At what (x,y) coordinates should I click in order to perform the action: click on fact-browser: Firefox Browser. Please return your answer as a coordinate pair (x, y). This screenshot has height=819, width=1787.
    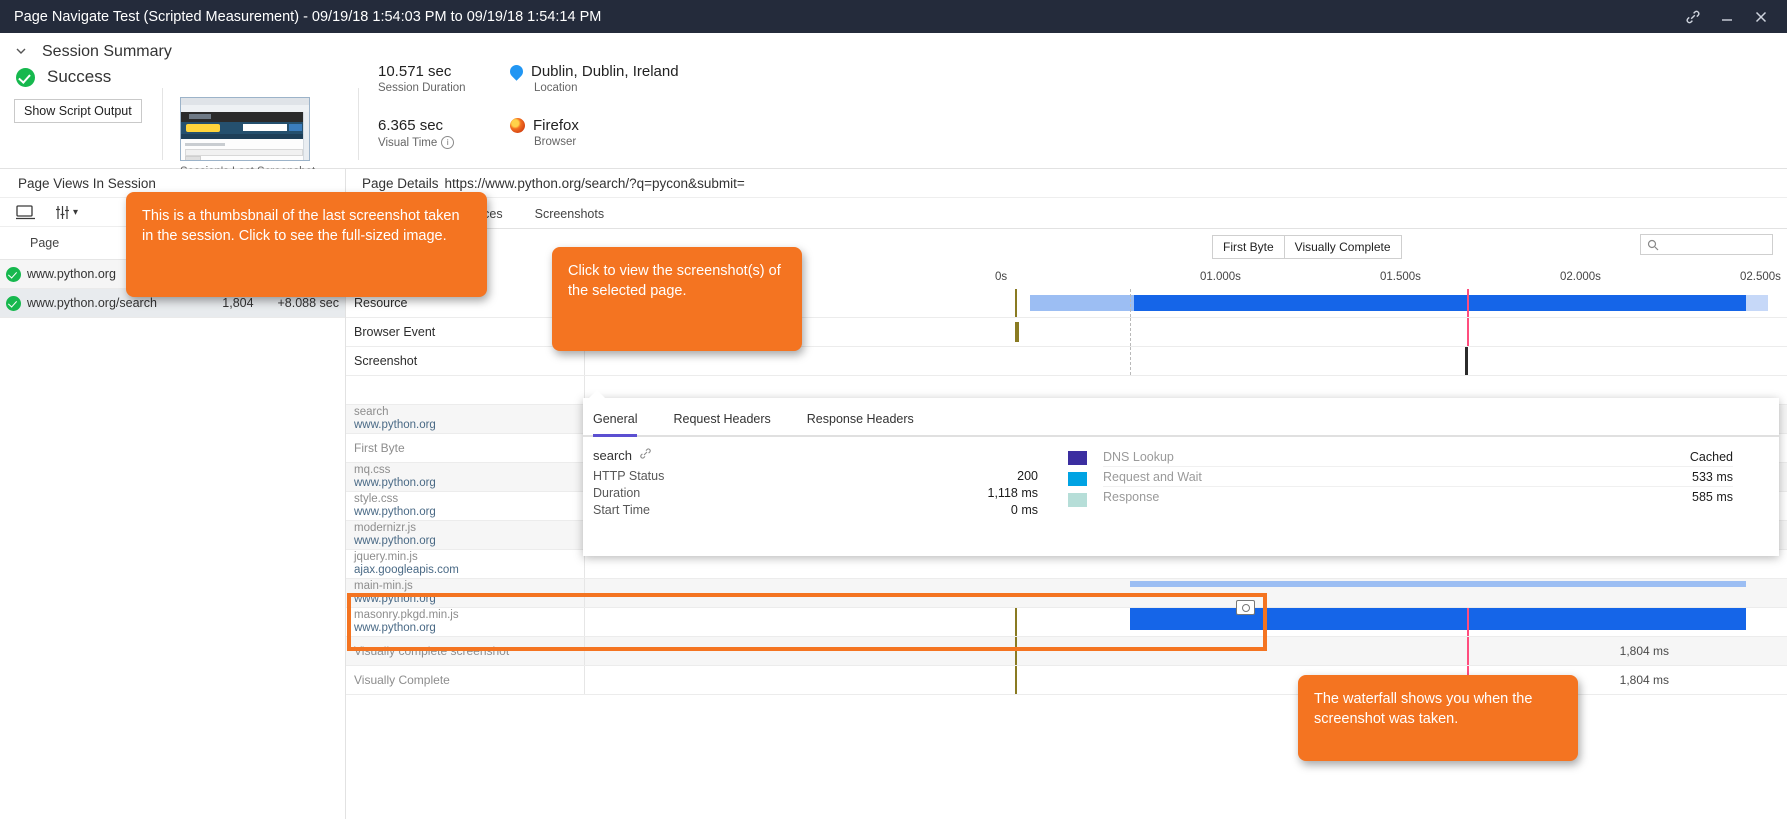
    Looking at the image, I should click on (544, 132).